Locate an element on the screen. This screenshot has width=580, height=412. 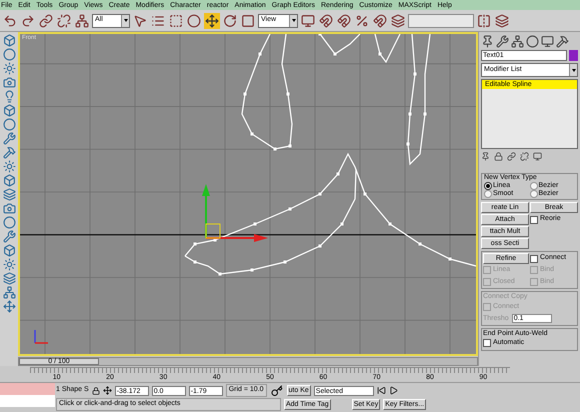
axis-tripod-icon is located at coordinates (41, 337).